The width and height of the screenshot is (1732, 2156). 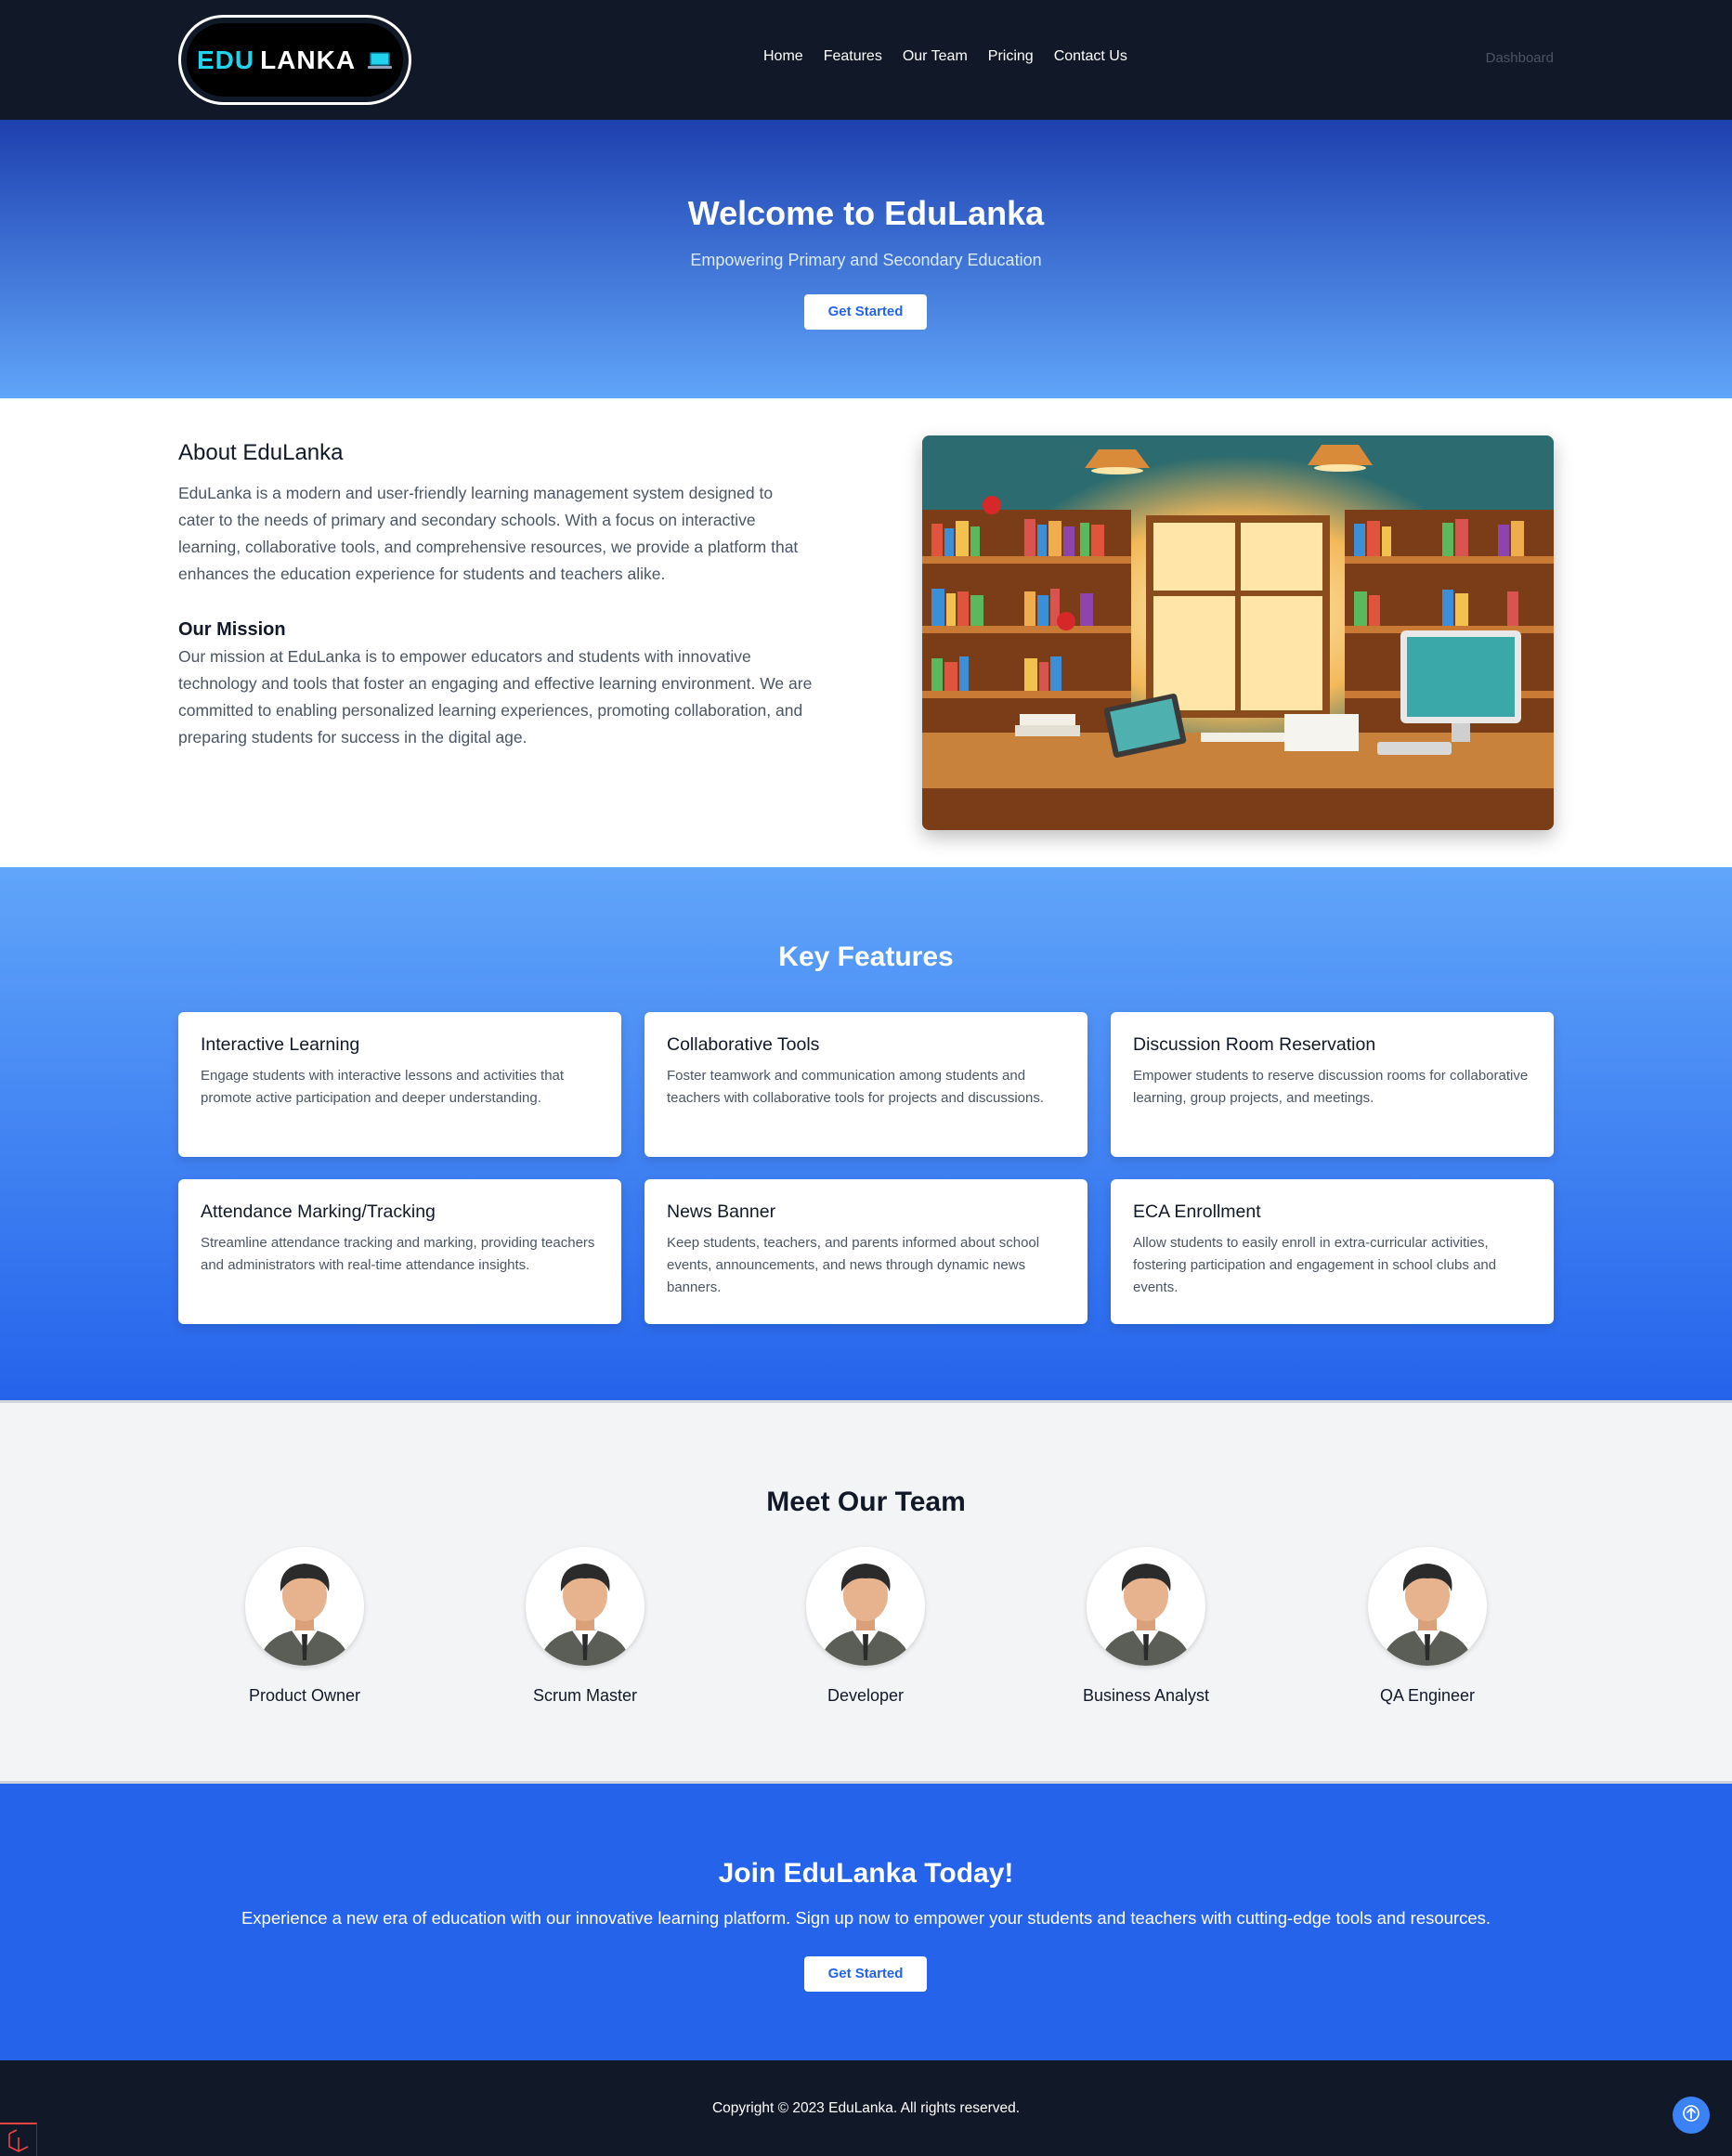 I want to click on arrow-up-icon, so click(x=1691, y=2115).